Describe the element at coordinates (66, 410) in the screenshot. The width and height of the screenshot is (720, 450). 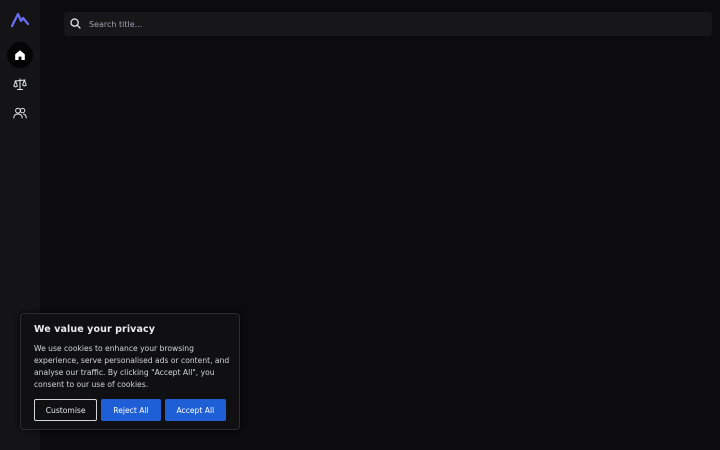
I see `customise-button: Customise` at that location.